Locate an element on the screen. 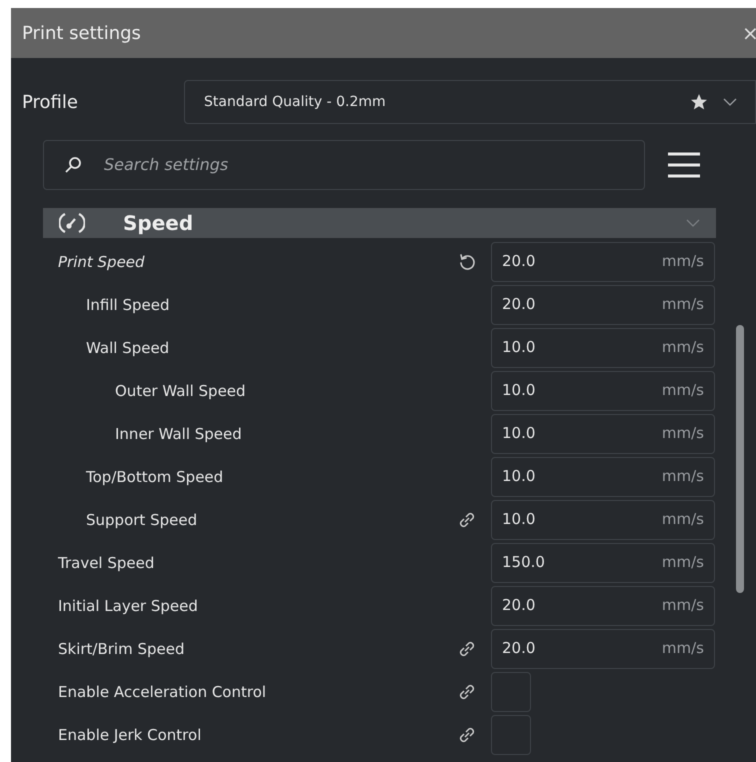 The height and width of the screenshot is (762, 756). profile-label: Profile is located at coordinates (50, 102).